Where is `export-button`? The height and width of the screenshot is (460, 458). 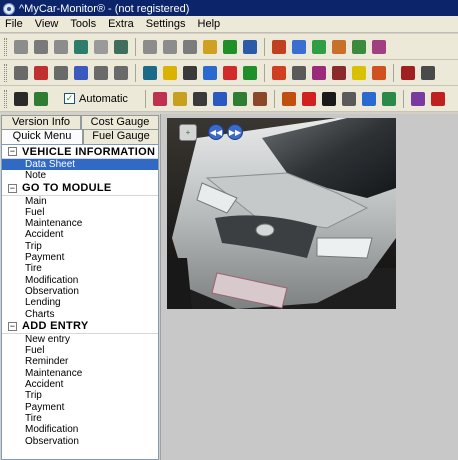 export-button is located at coordinates (81, 47).